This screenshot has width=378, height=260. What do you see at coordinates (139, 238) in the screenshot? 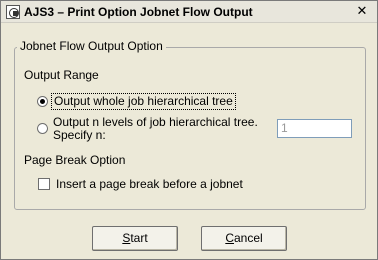
I see `start-button-label: tart` at bounding box center [139, 238].